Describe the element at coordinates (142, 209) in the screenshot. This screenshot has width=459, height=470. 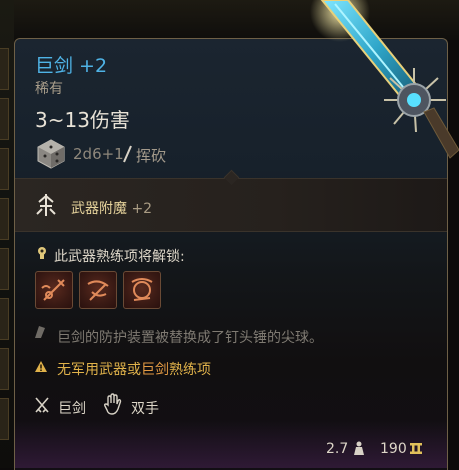
I see `enchantment-bonus: +2` at that location.